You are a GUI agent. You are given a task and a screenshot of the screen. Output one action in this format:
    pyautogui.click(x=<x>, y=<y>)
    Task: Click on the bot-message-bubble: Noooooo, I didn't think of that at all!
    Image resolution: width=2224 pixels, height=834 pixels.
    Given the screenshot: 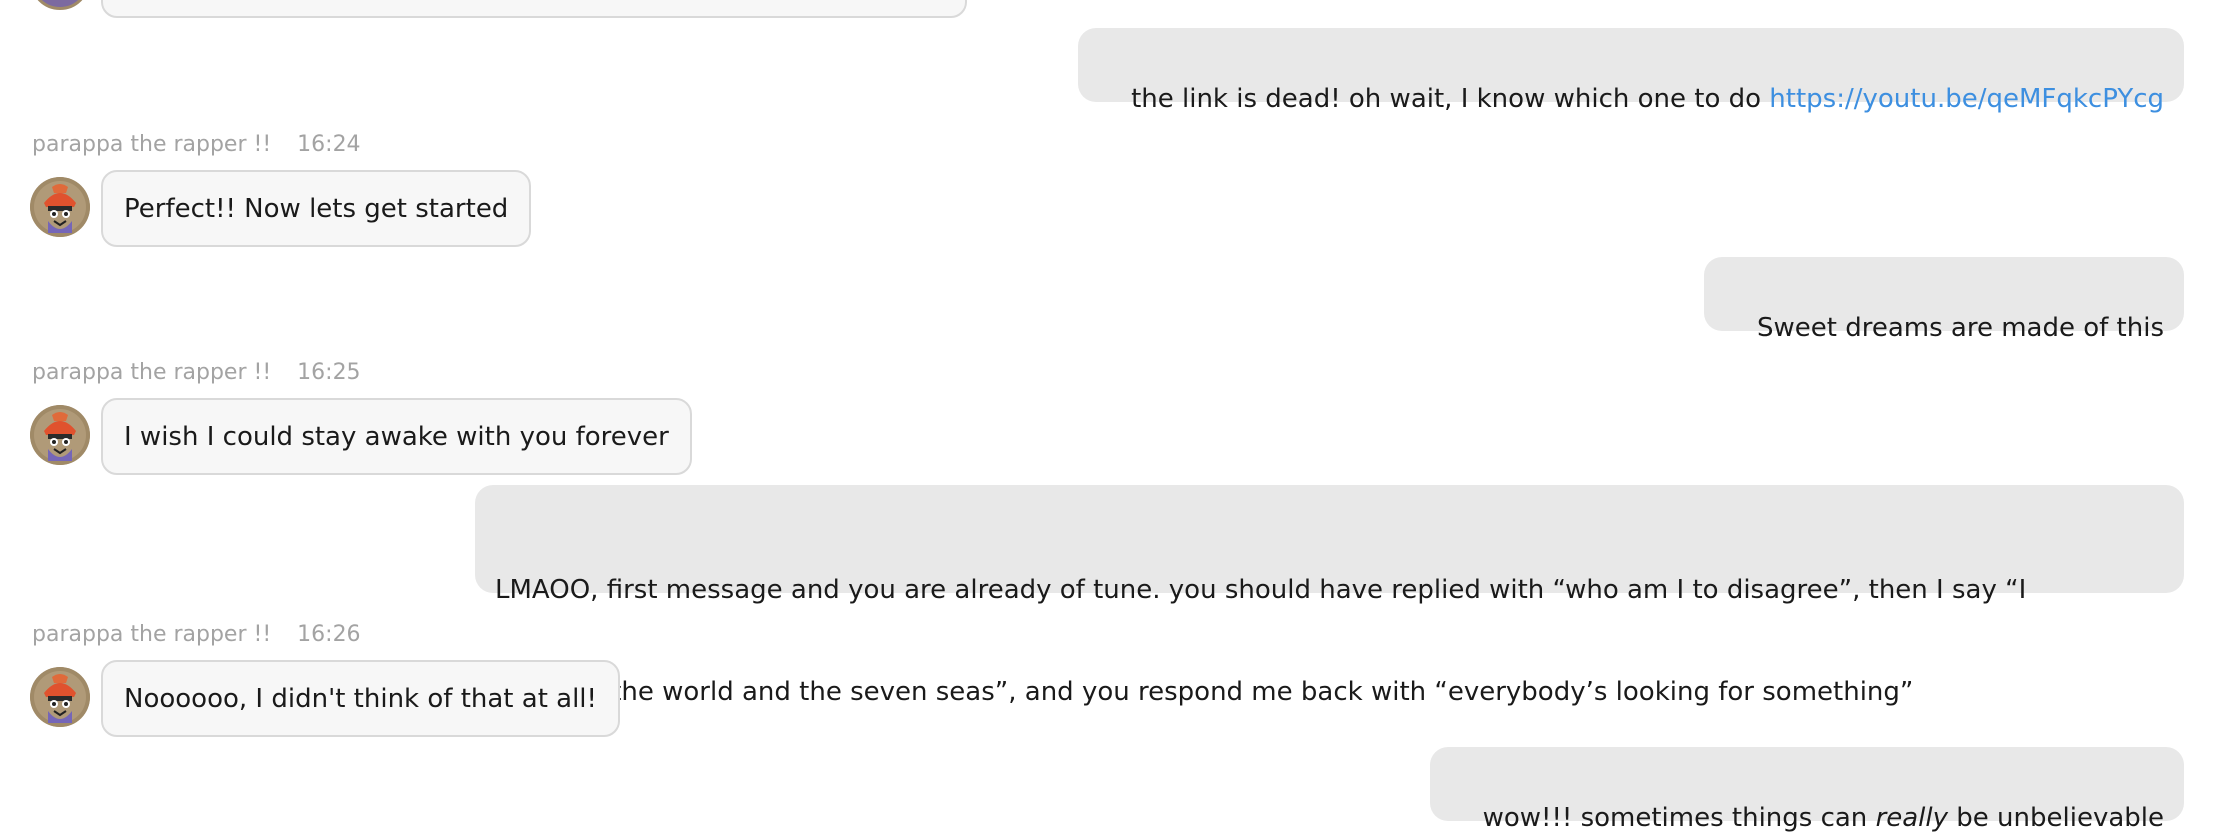 What is the action you would take?
    pyautogui.click(x=360, y=698)
    